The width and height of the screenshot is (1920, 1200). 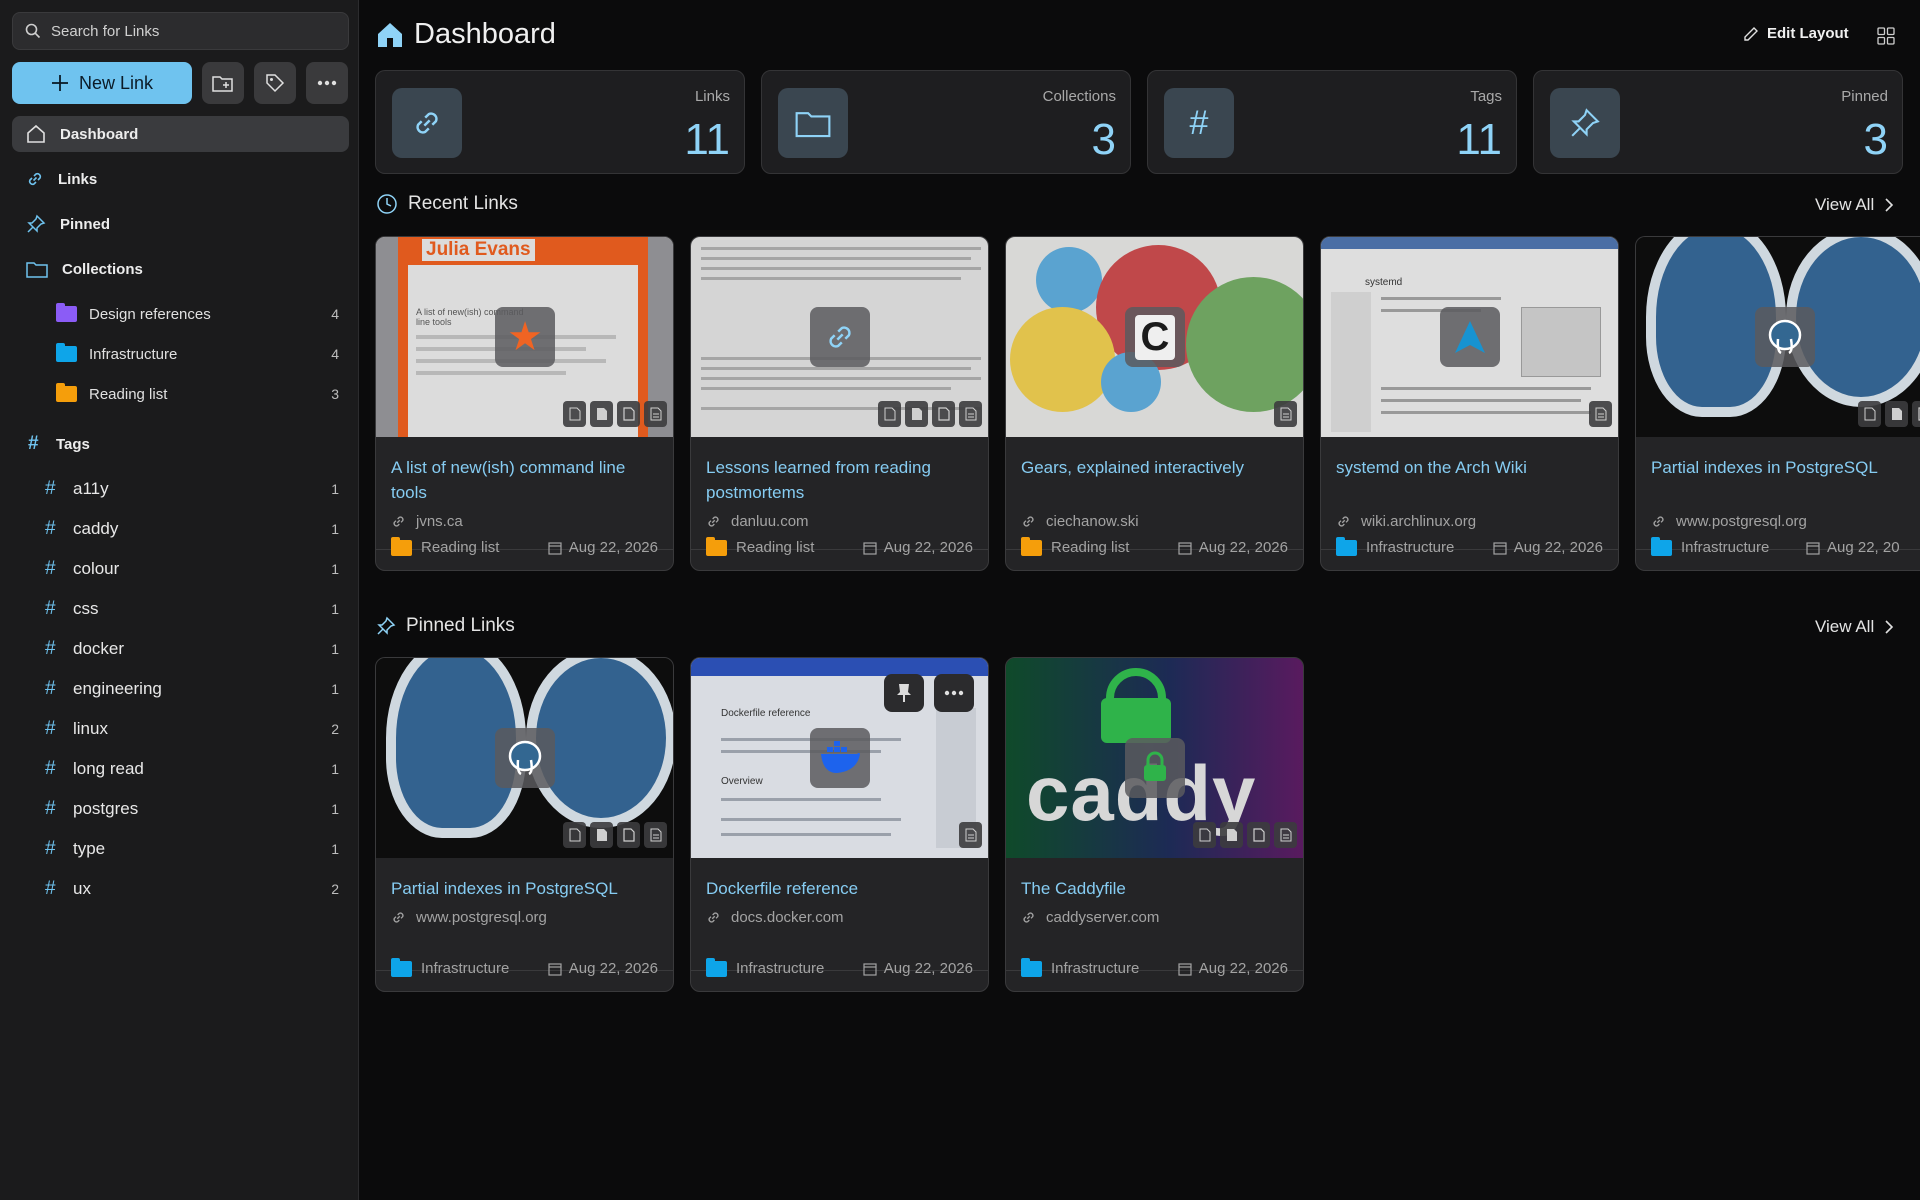 What do you see at coordinates (180, 609) in the screenshot?
I see `tag-item-css: # css 1` at bounding box center [180, 609].